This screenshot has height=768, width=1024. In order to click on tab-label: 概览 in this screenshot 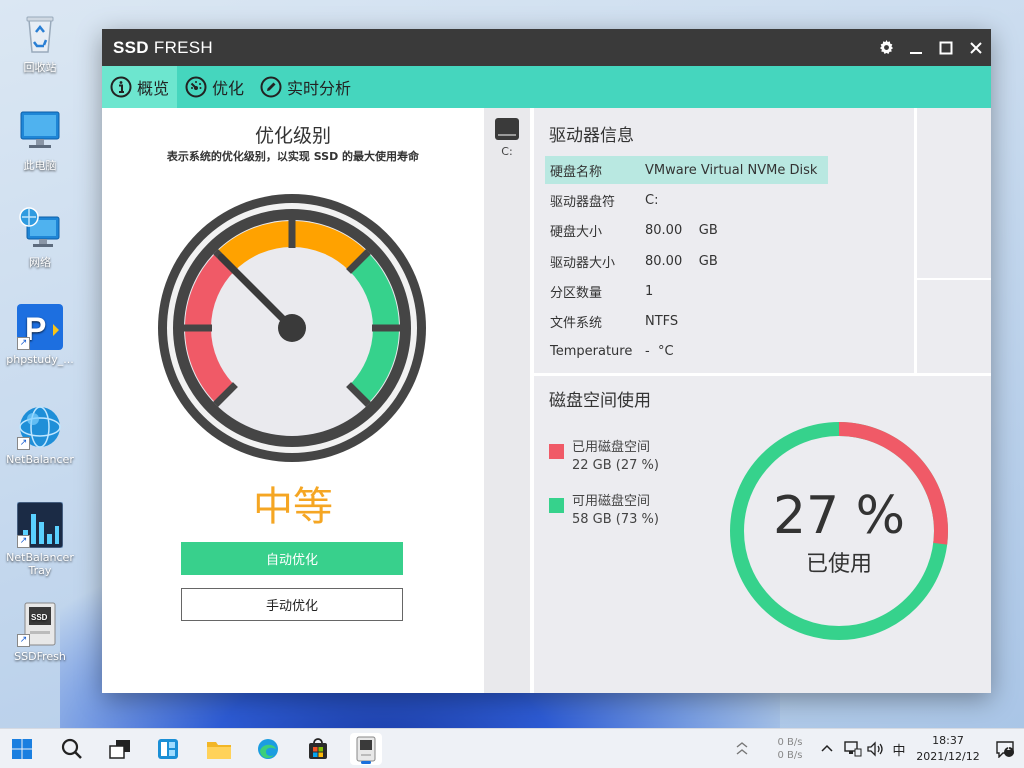, I will do `click(153, 88)`.